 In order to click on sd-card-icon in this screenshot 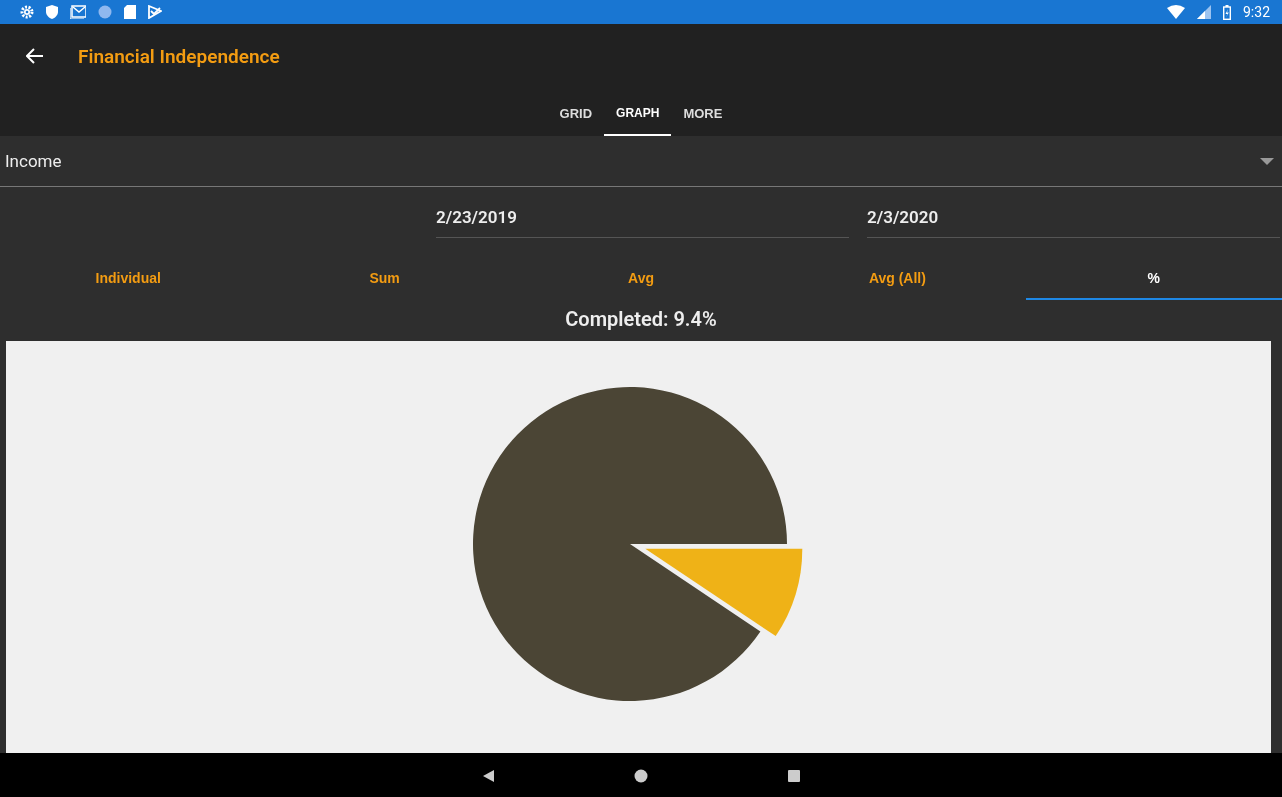, I will do `click(130, 12)`.